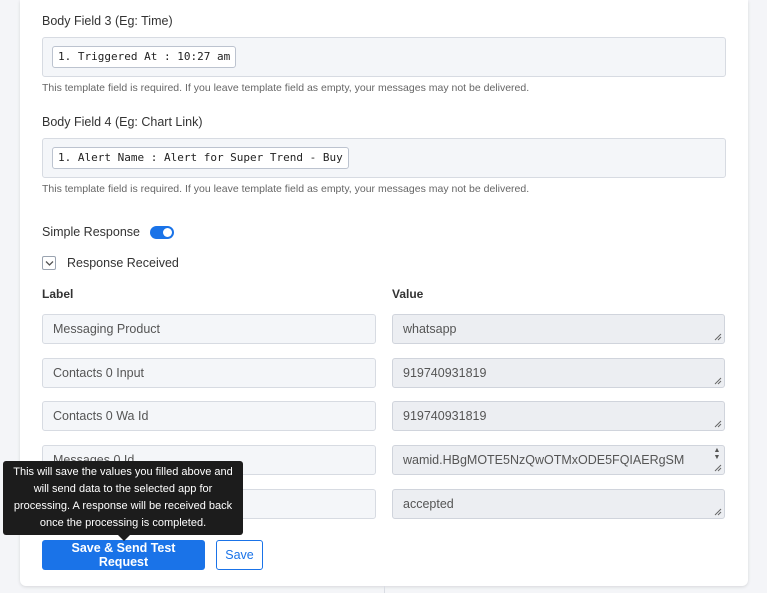 The height and width of the screenshot is (593, 767). Describe the element at coordinates (107, 21) in the screenshot. I see `body-field-3-label: Body Field 3 (Eg: Time)` at that location.